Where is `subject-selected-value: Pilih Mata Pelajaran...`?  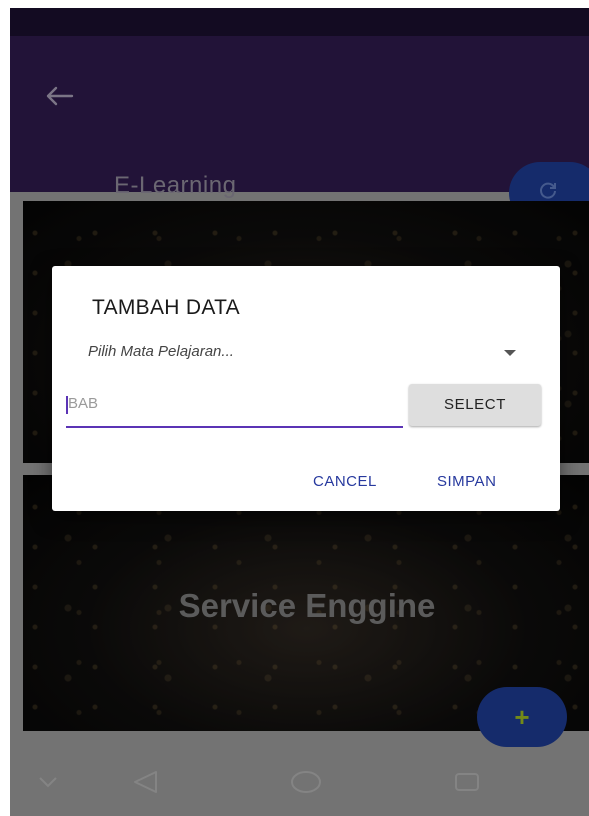 subject-selected-value: Pilih Mata Pelajaran... is located at coordinates (161, 351).